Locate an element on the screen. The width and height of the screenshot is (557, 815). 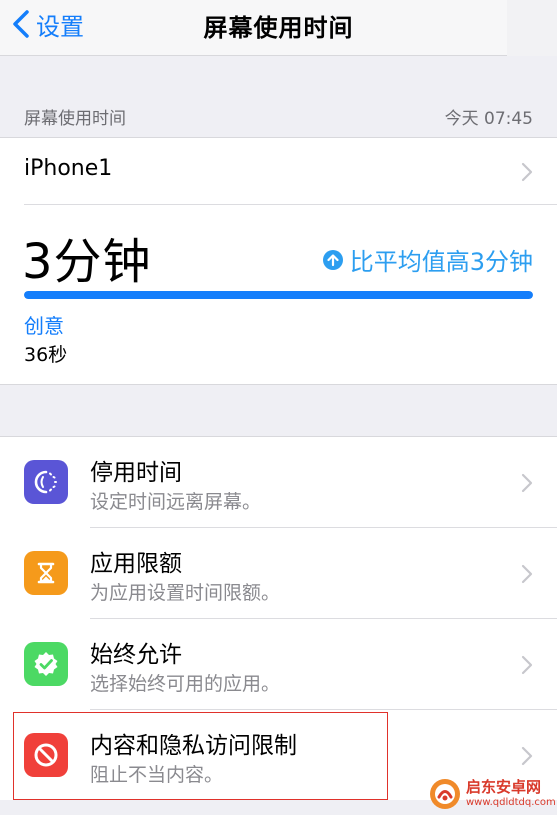
row-title: 始终允许 is located at coordinates (136, 655).